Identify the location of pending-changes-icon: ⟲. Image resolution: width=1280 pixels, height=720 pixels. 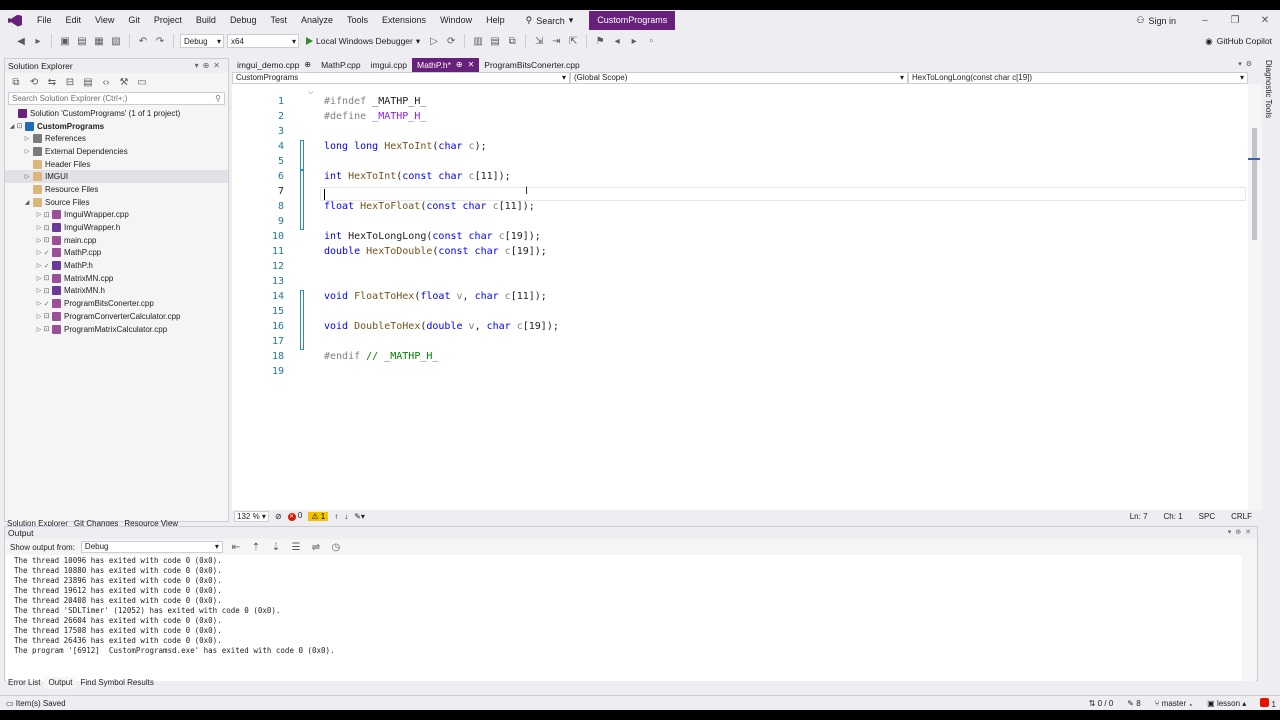
(34, 82).